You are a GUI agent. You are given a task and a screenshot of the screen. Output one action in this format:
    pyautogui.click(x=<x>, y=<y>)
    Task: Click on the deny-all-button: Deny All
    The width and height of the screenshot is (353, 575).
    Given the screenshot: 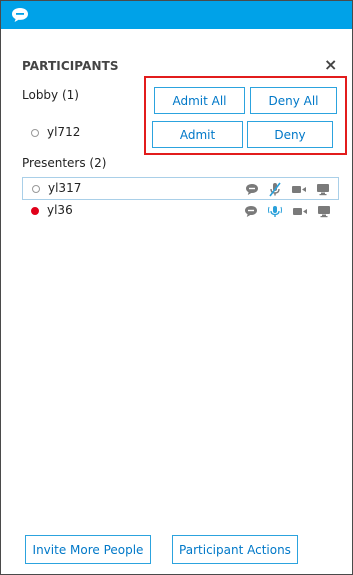 What is the action you would take?
    pyautogui.click(x=293, y=100)
    